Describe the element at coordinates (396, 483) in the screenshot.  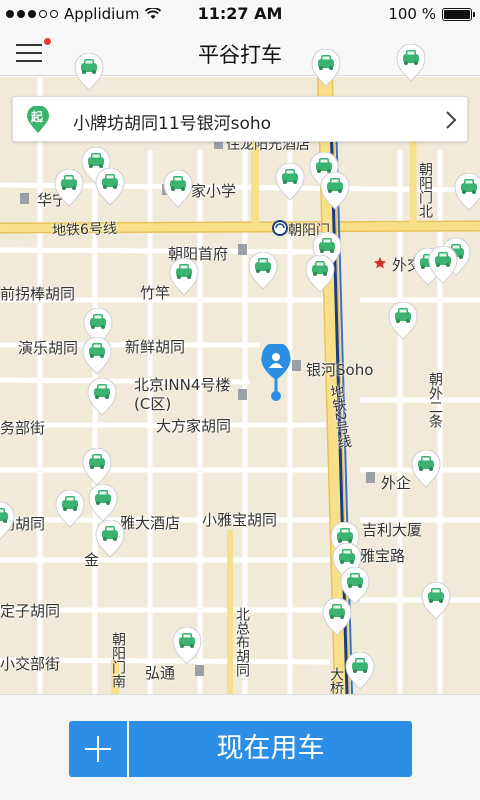
I see `map-label: 外企` at that location.